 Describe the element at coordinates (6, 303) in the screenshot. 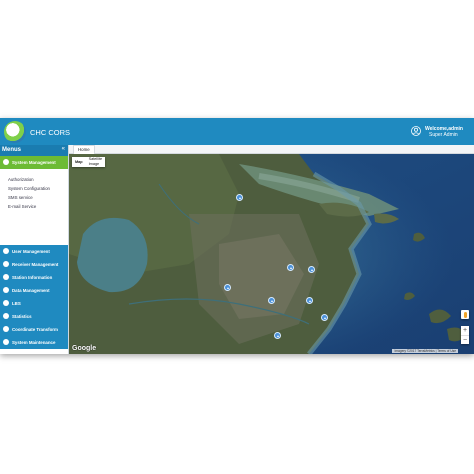

I see `location-icon` at that location.